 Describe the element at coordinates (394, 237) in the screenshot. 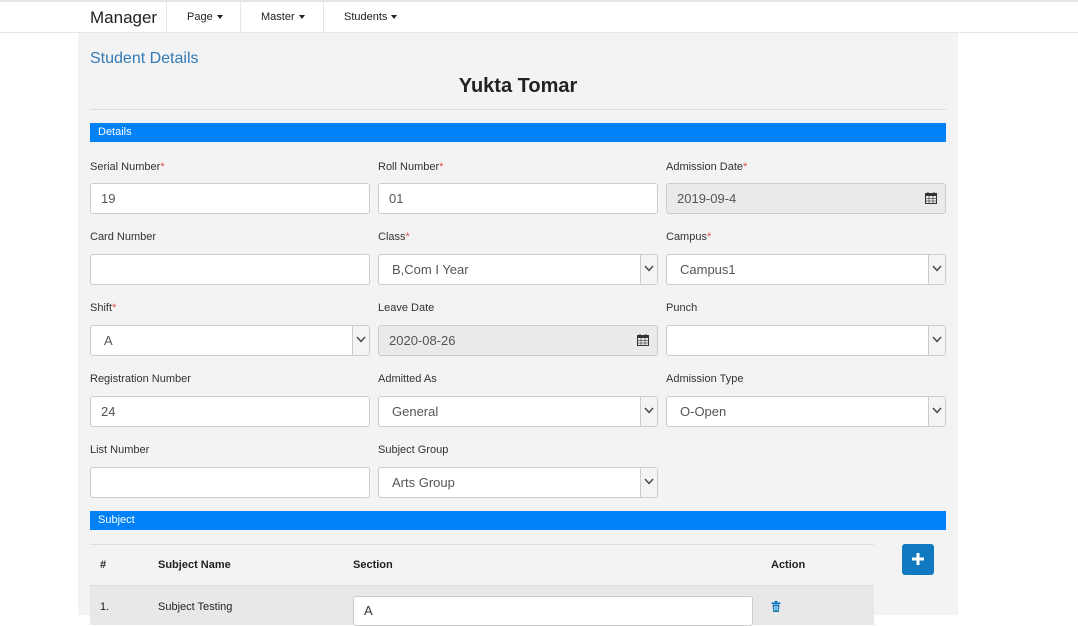

I see `class-label: Class*` at that location.